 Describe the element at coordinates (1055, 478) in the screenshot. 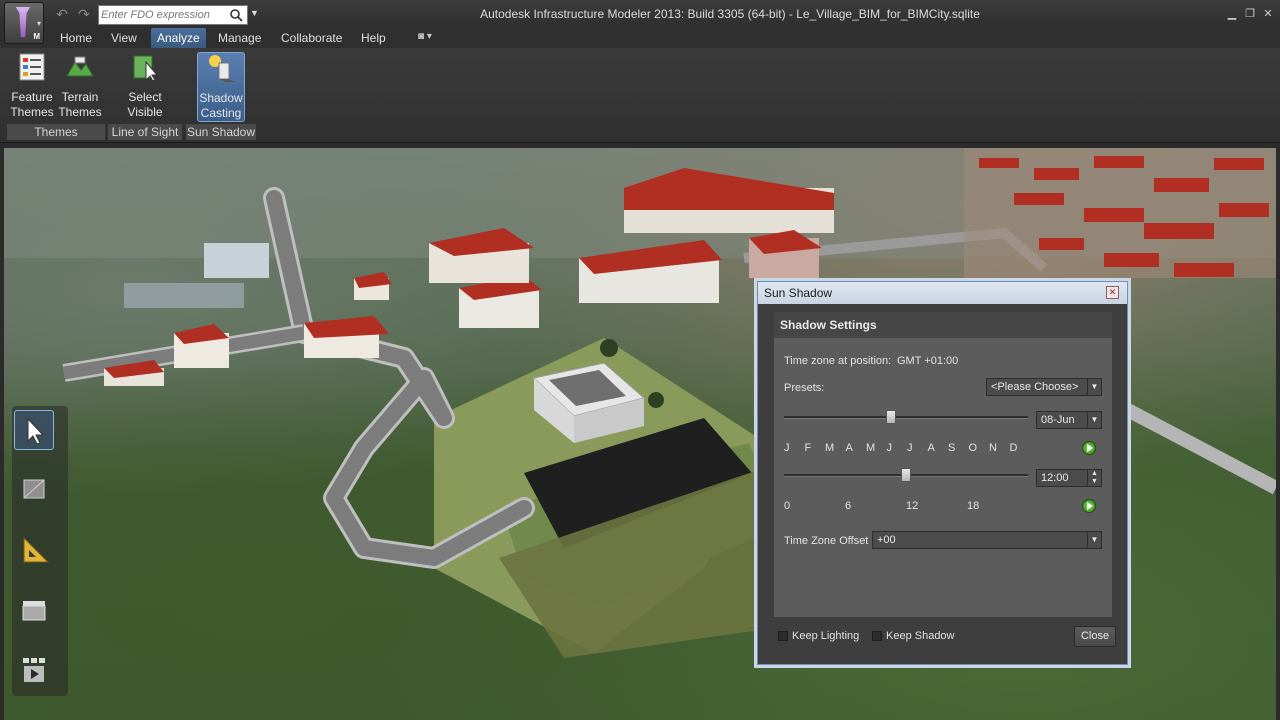

I see `time-value: 12:00` at that location.